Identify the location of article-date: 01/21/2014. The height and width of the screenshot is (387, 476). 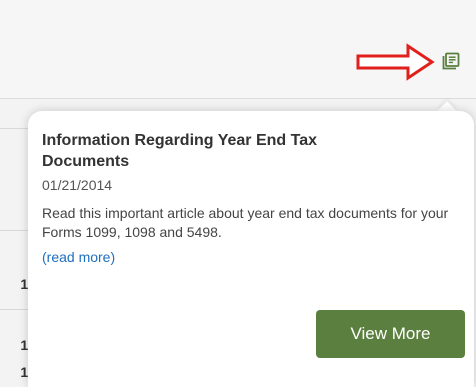
(77, 185).